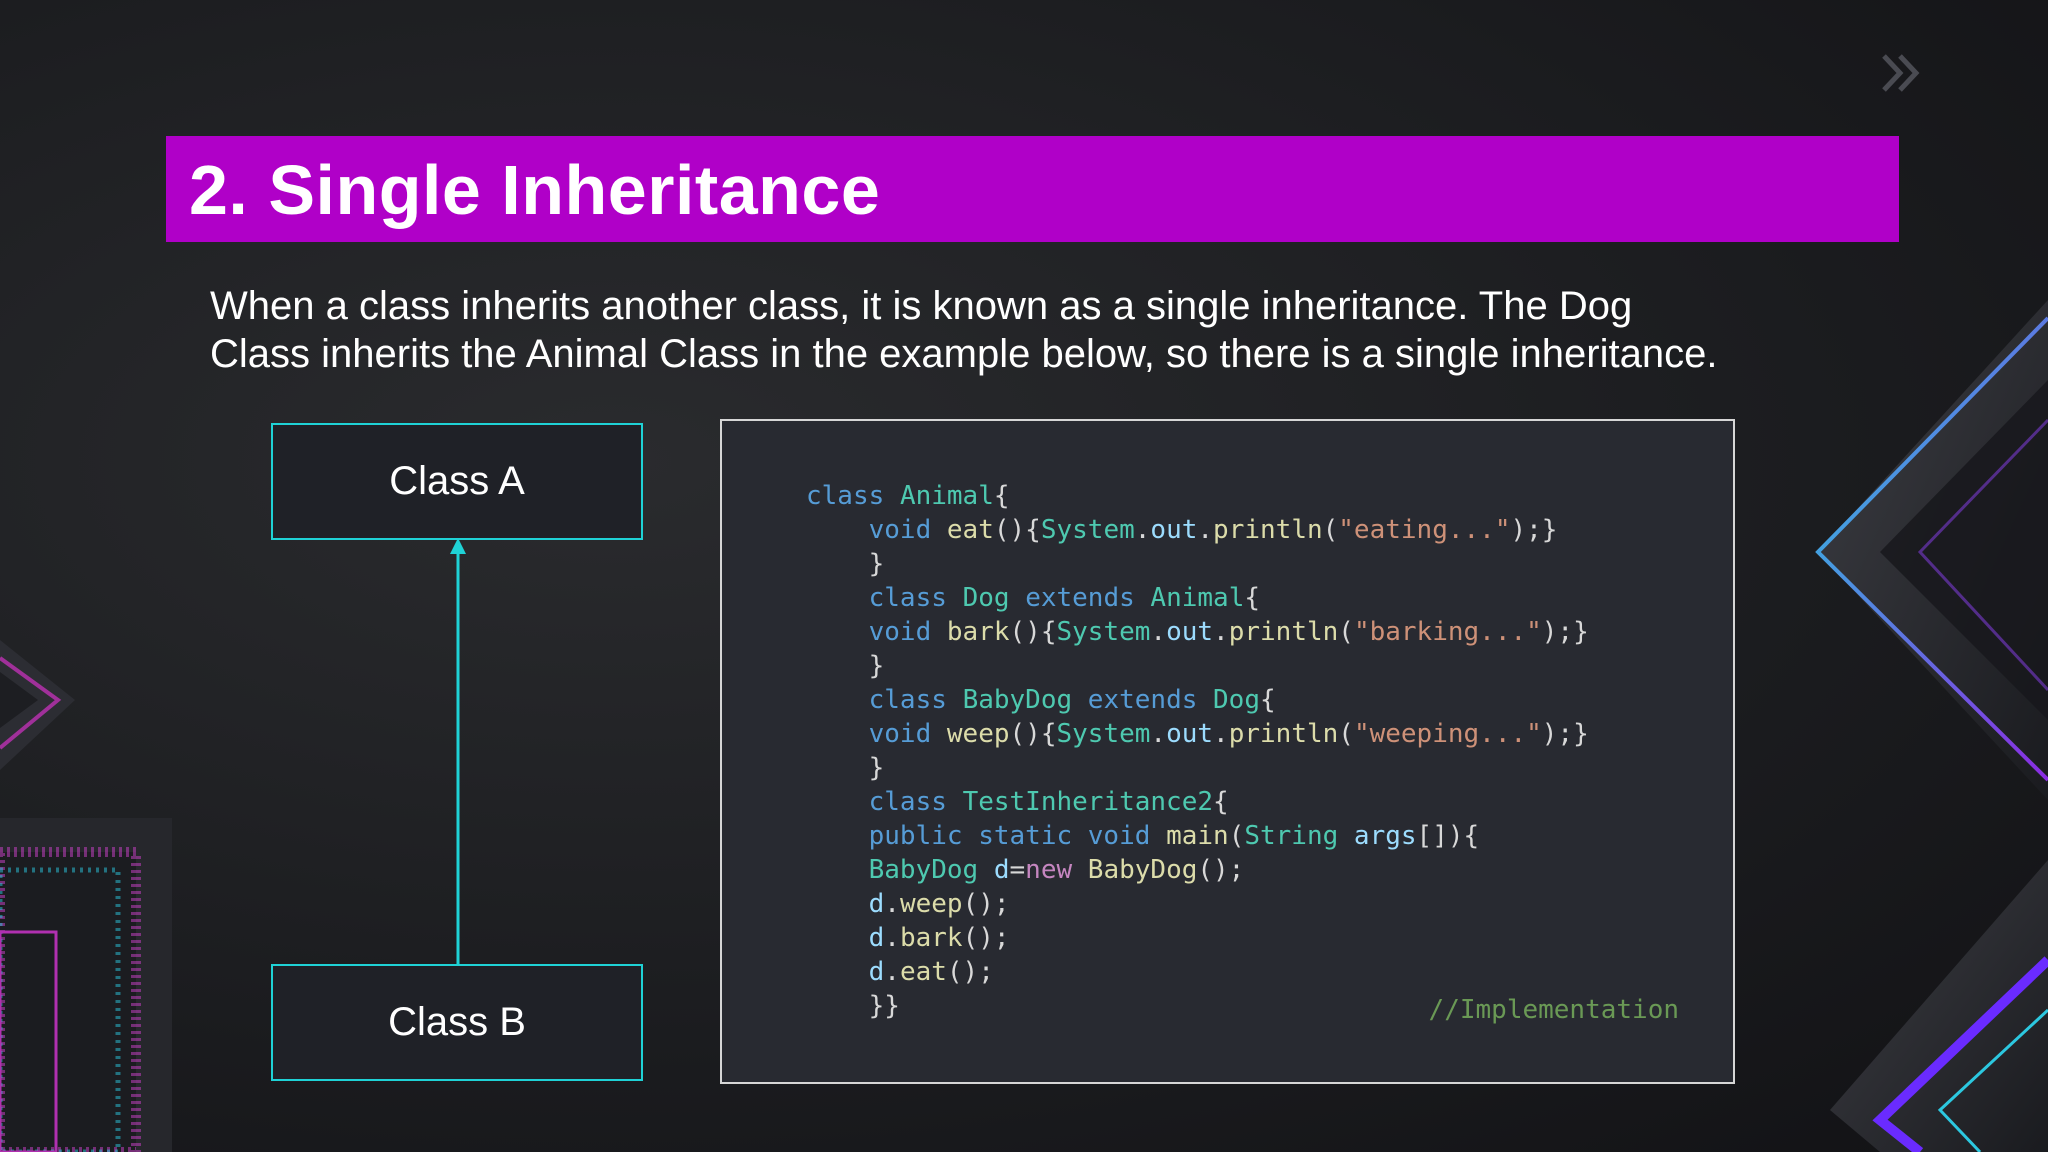 This screenshot has width=2048, height=1152. What do you see at coordinates (1553, 1010) in the screenshot?
I see `code-comment: //Implementation` at bounding box center [1553, 1010].